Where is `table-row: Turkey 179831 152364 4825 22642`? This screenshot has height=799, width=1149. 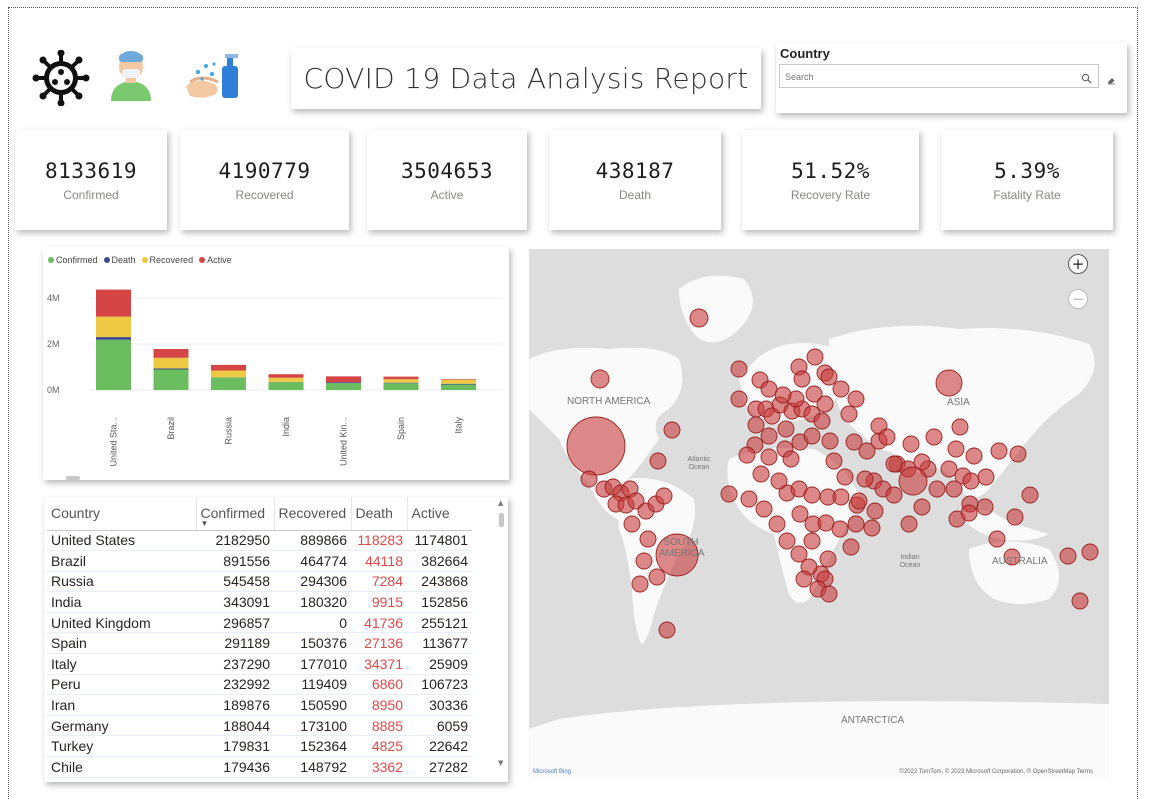
table-row: Turkey 179831 152364 4825 22642 is located at coordinates (259, 746).